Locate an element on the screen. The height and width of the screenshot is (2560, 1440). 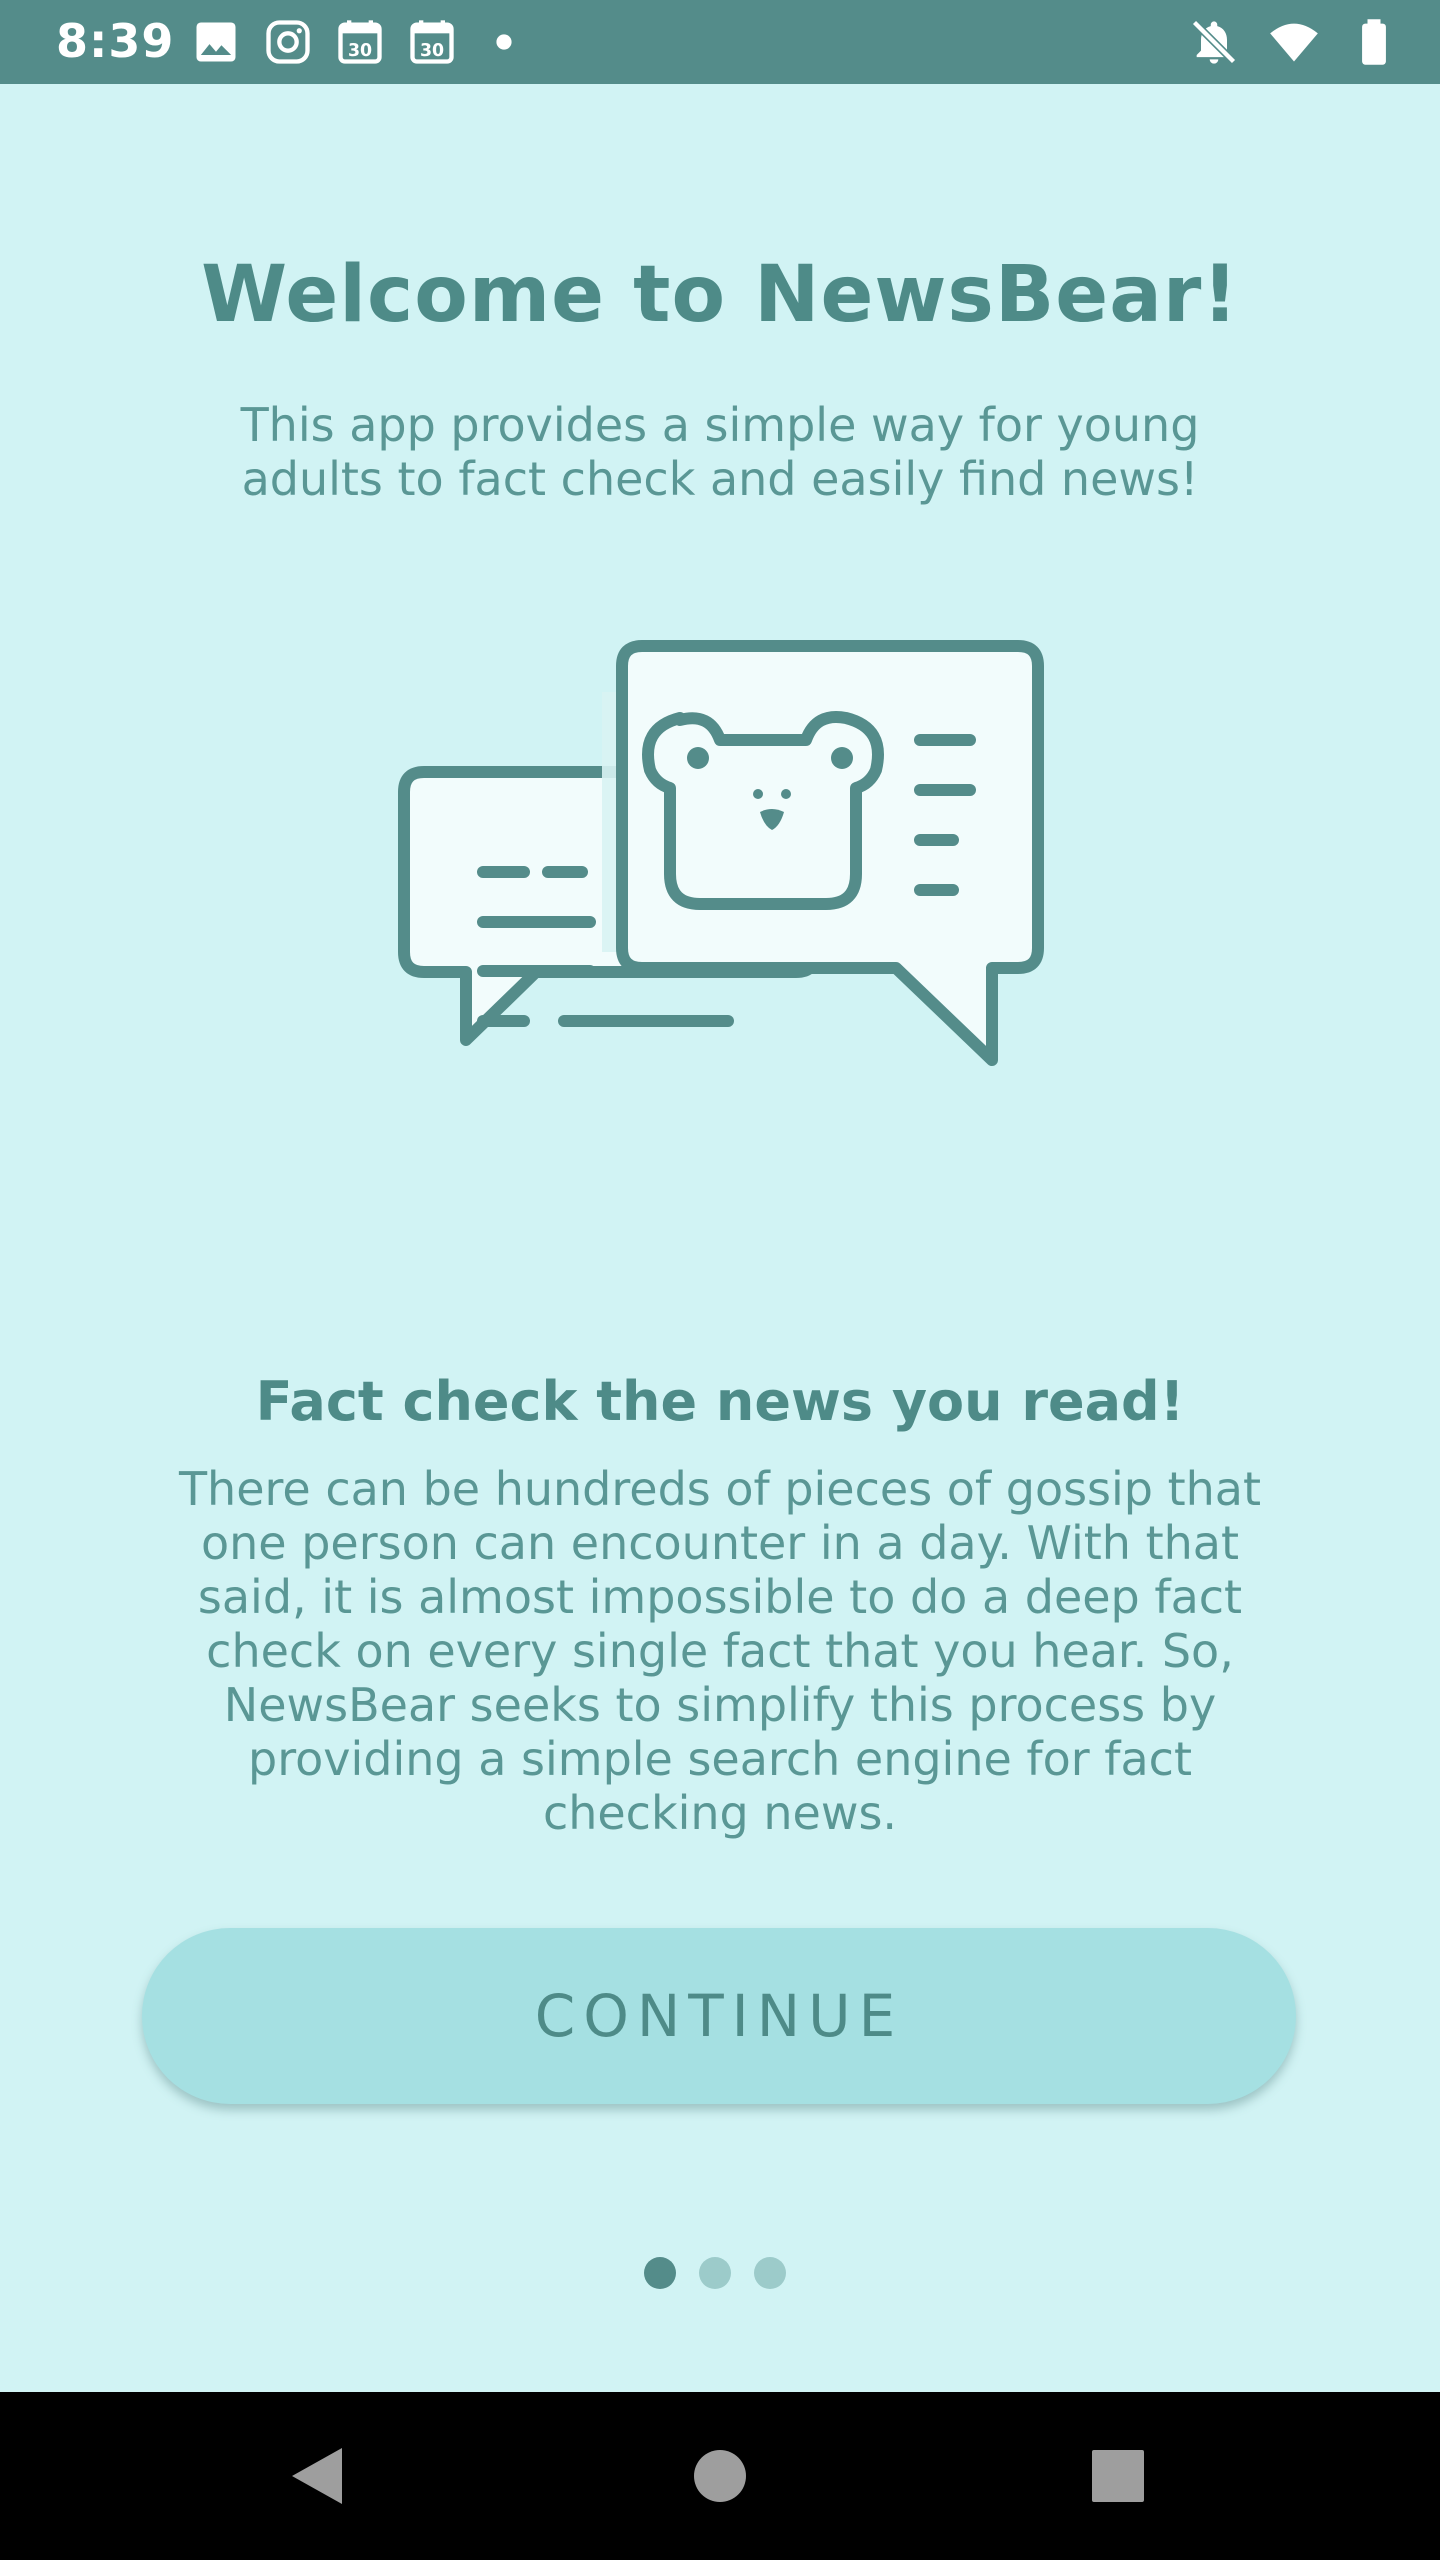
image-icon is located at coordinates (216, 42).